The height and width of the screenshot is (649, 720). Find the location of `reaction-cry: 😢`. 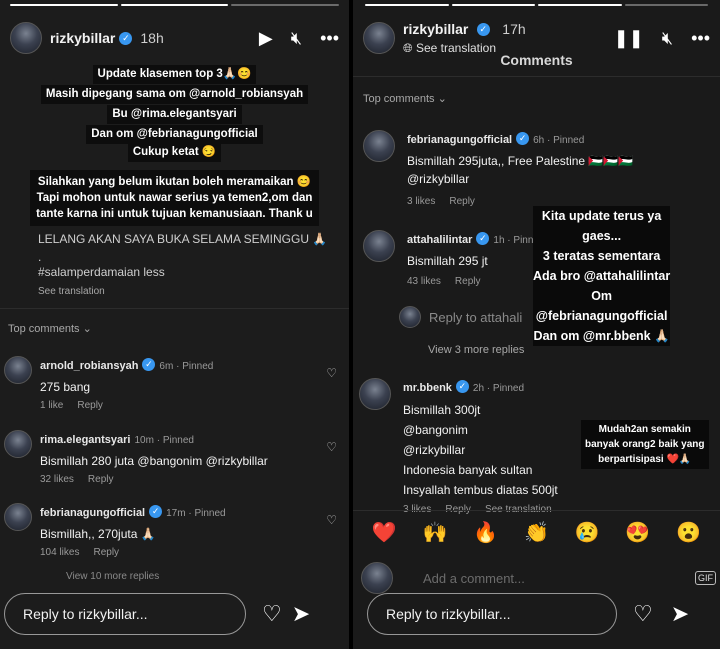

reaction-cry: 😢 is located at coordinates (587, 532).